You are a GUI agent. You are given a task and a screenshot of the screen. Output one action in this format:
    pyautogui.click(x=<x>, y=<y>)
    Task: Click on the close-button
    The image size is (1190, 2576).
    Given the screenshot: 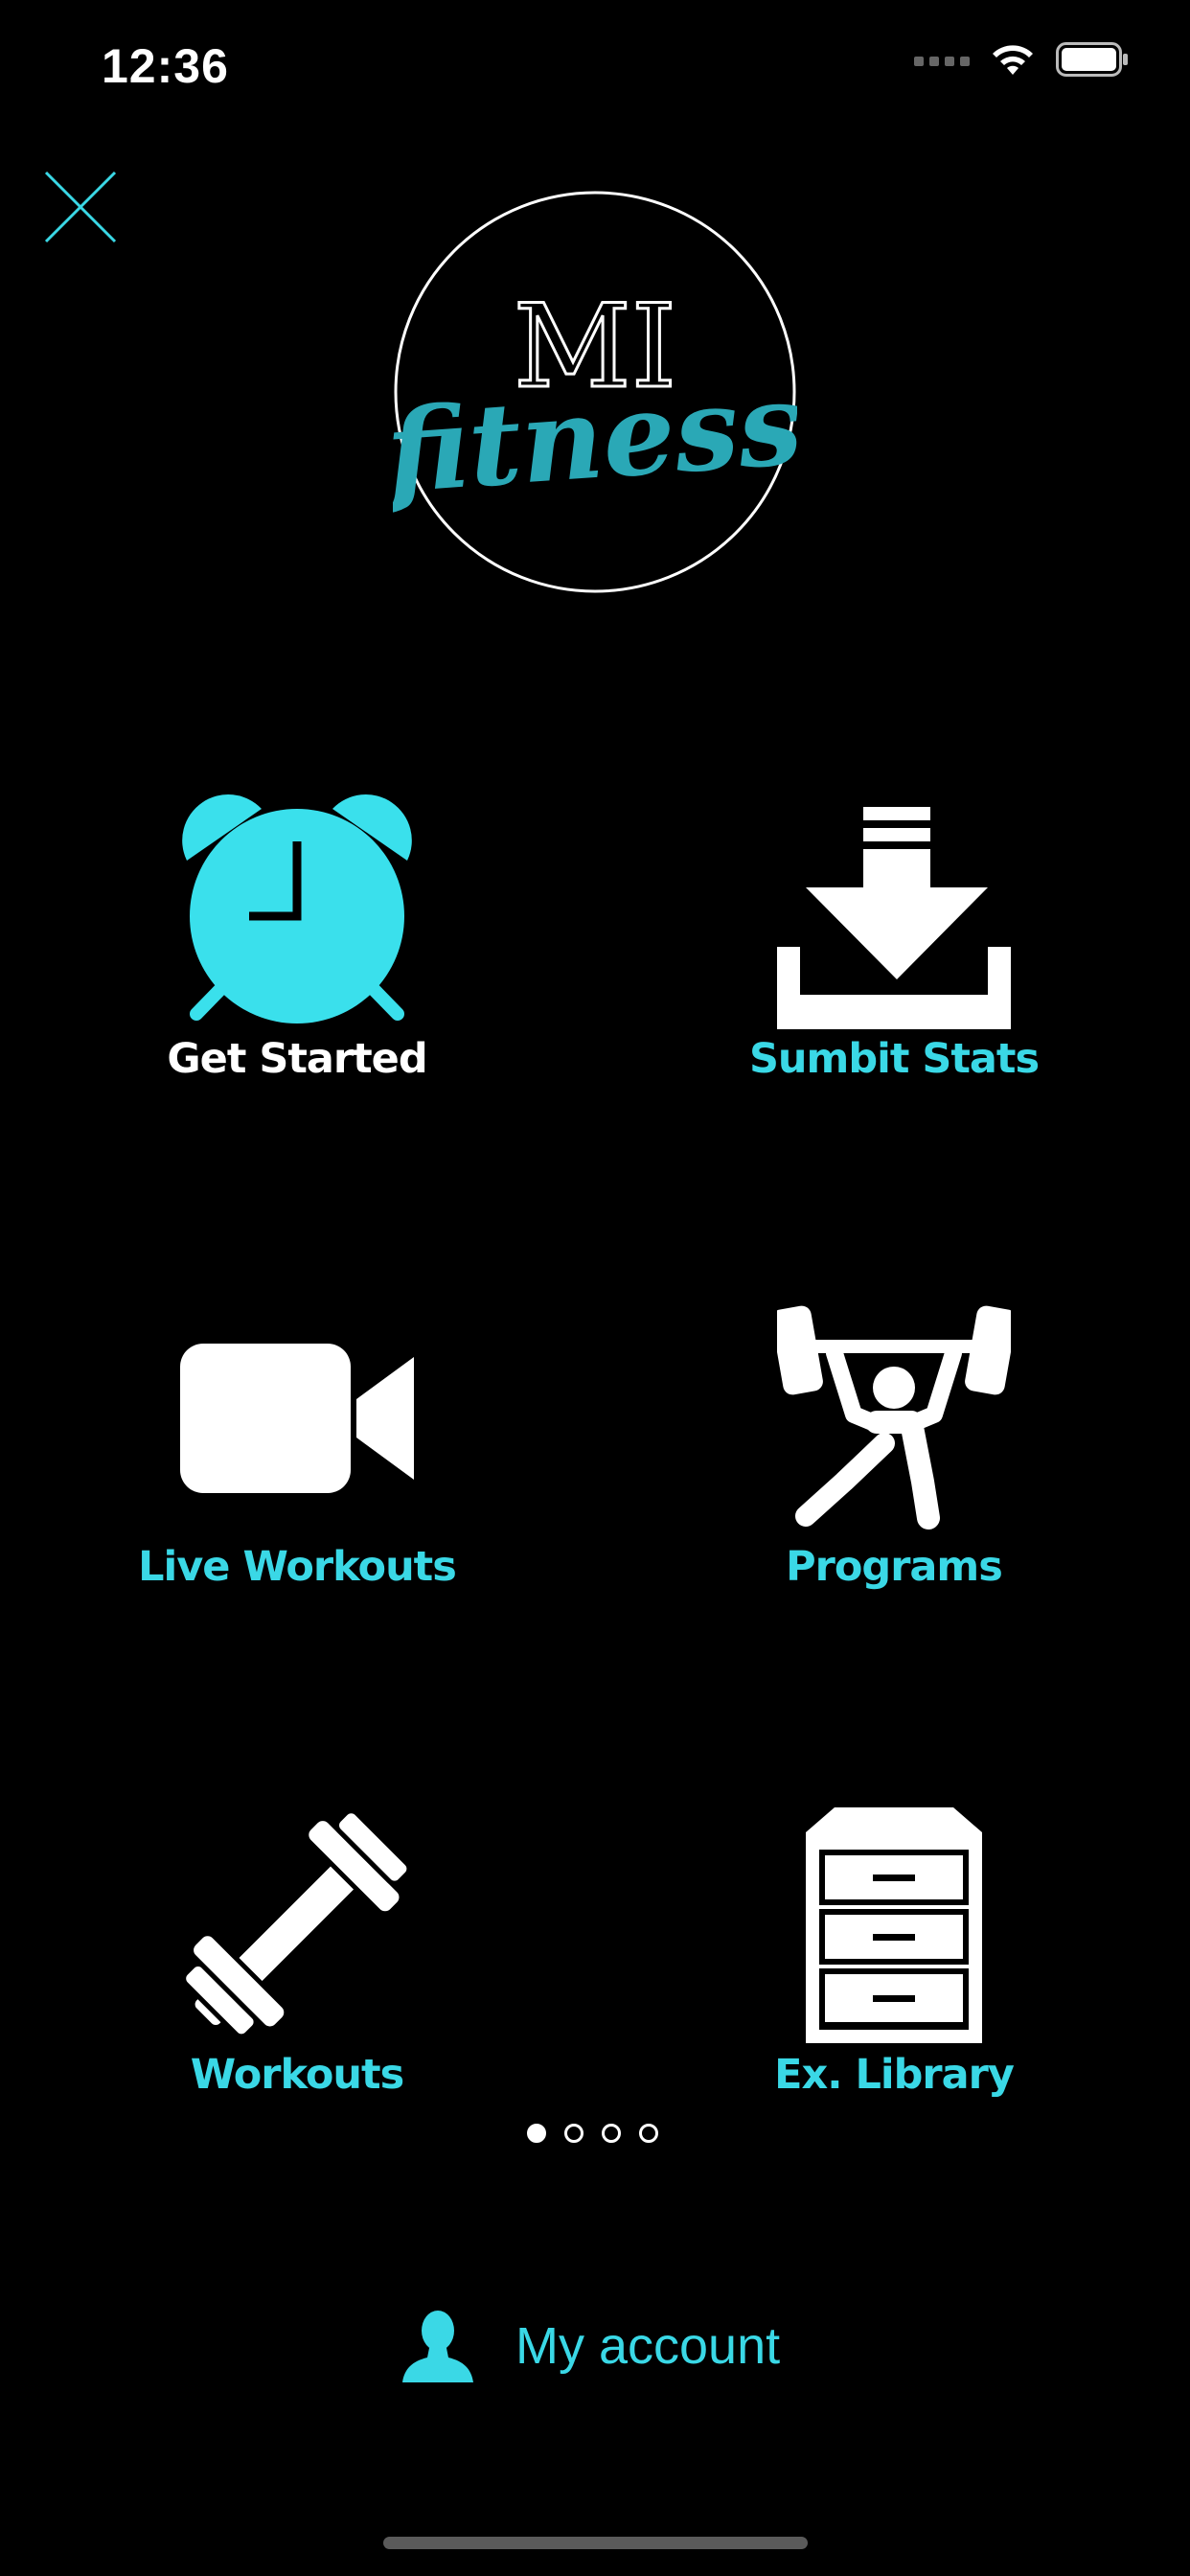 What is the action you would take?
    pyautogui.click(x=81, y=207)
    